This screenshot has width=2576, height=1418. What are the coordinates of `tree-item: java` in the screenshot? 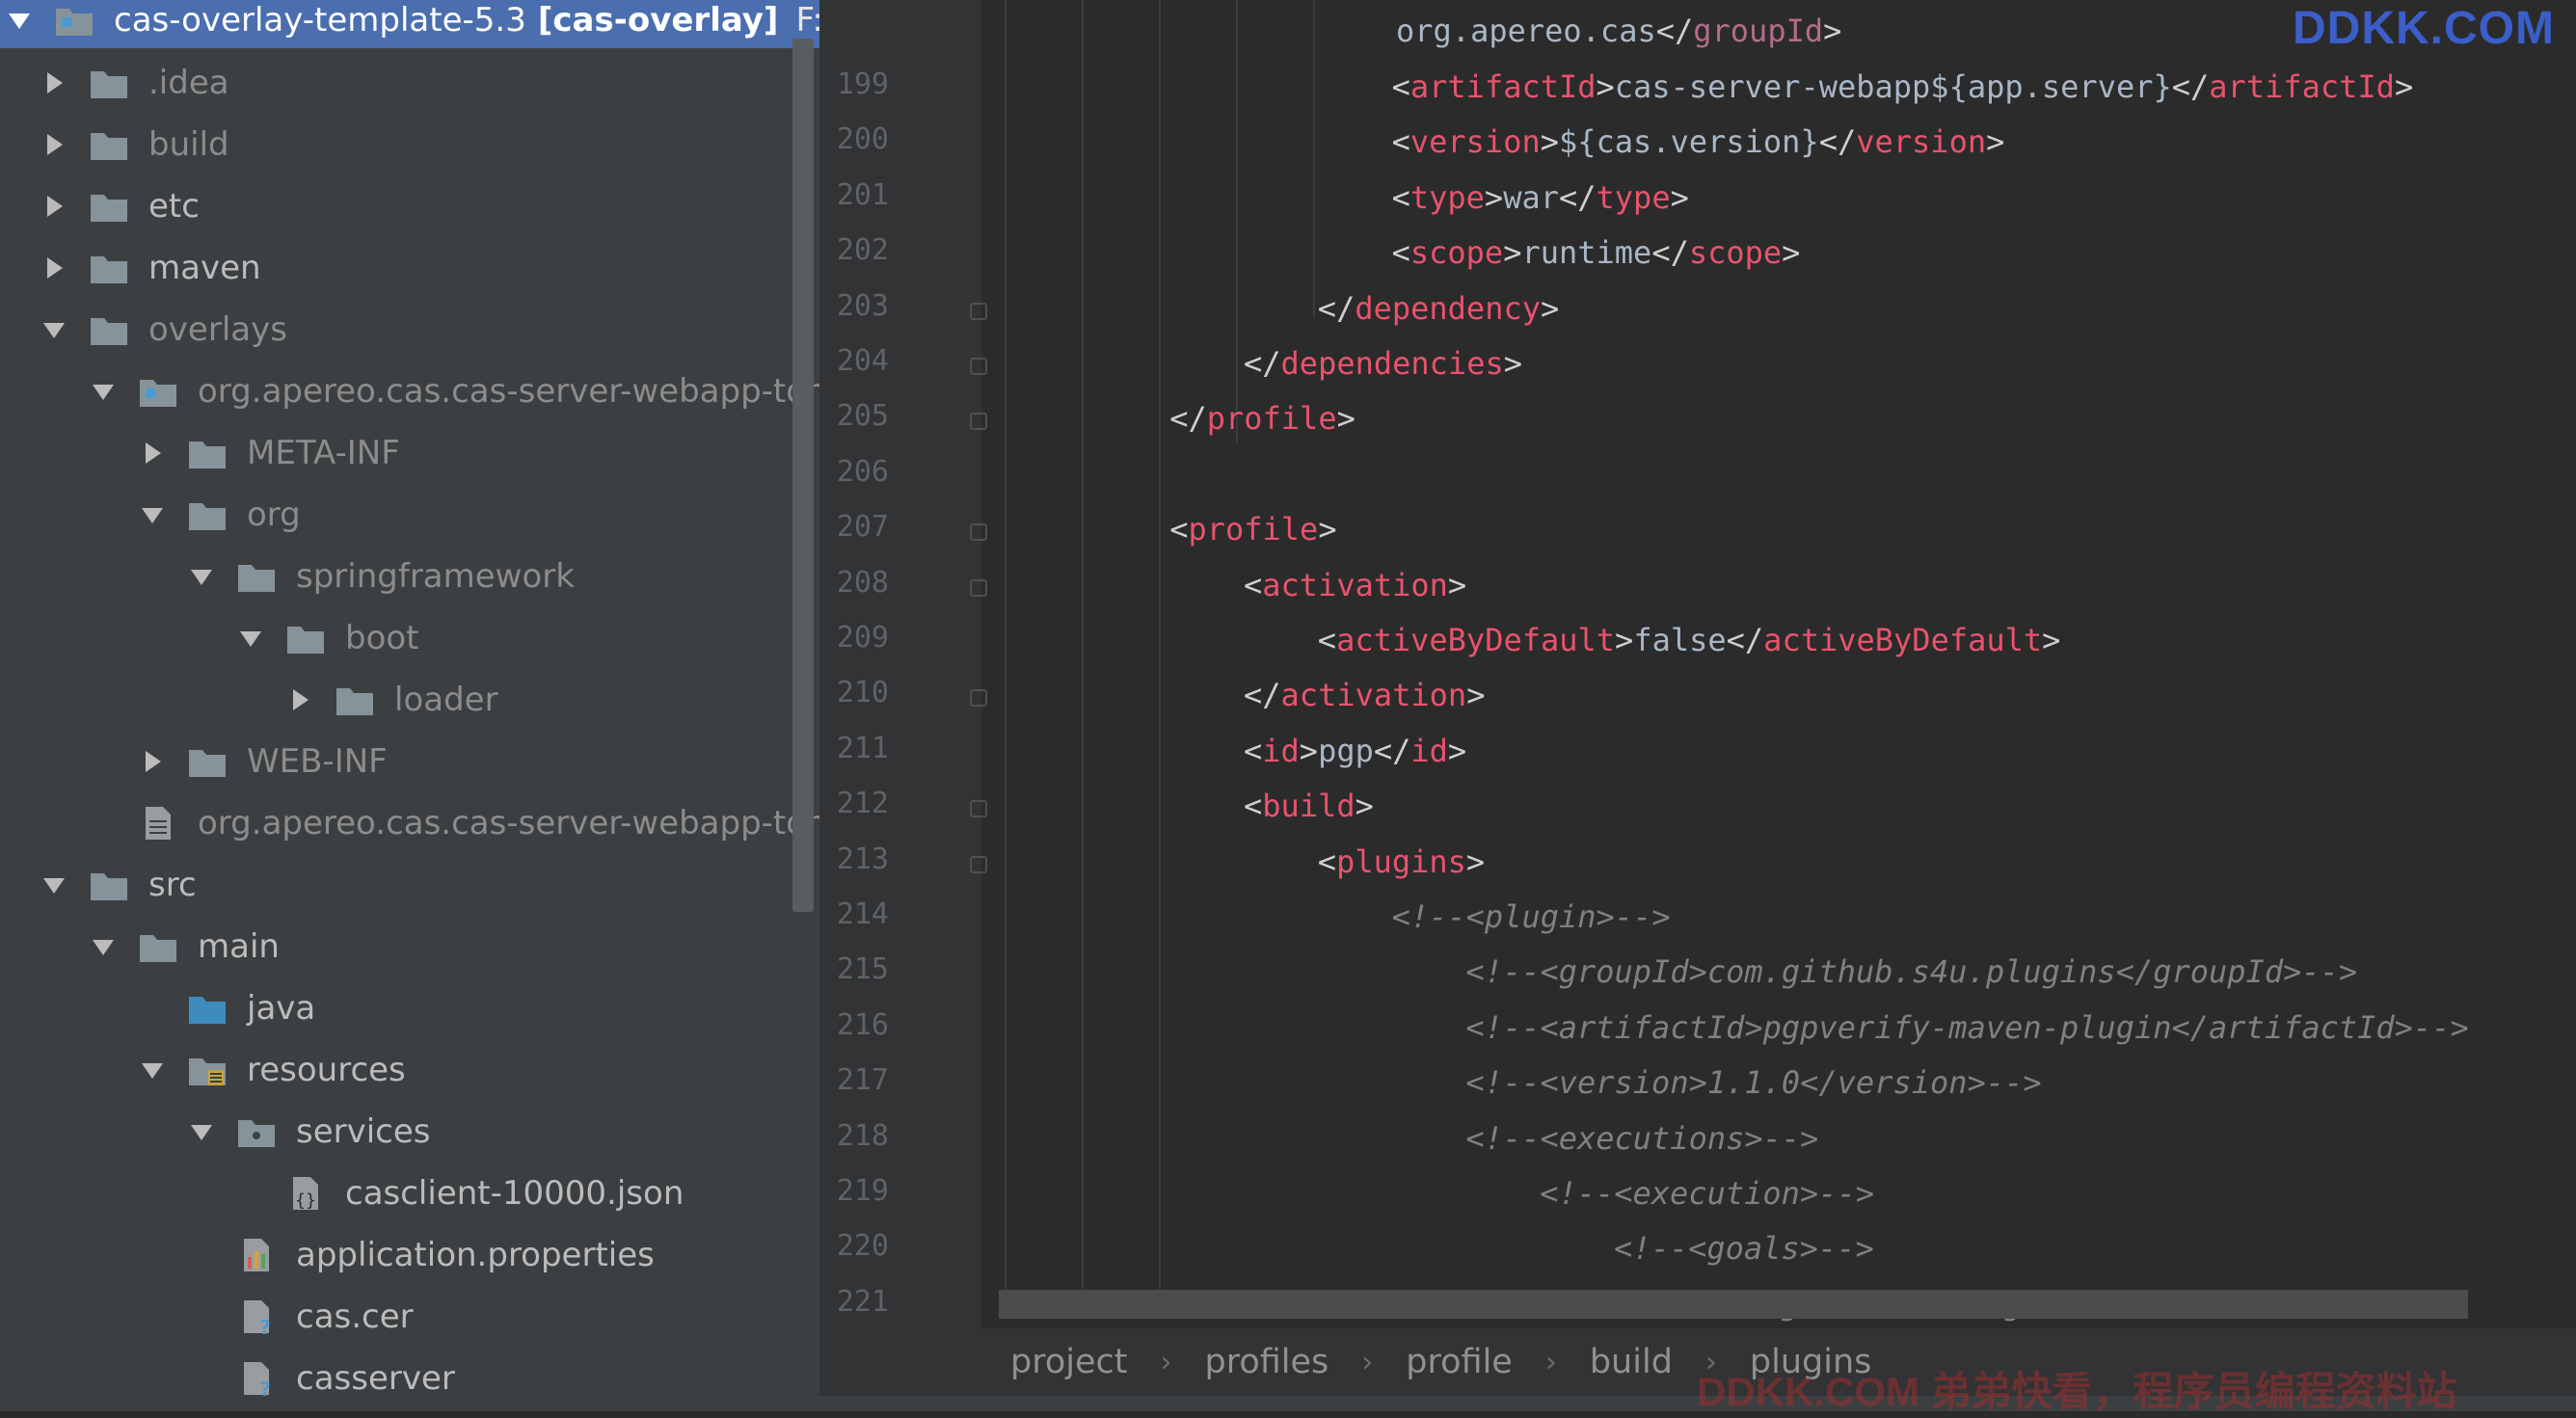 It's located at (410, 1008).